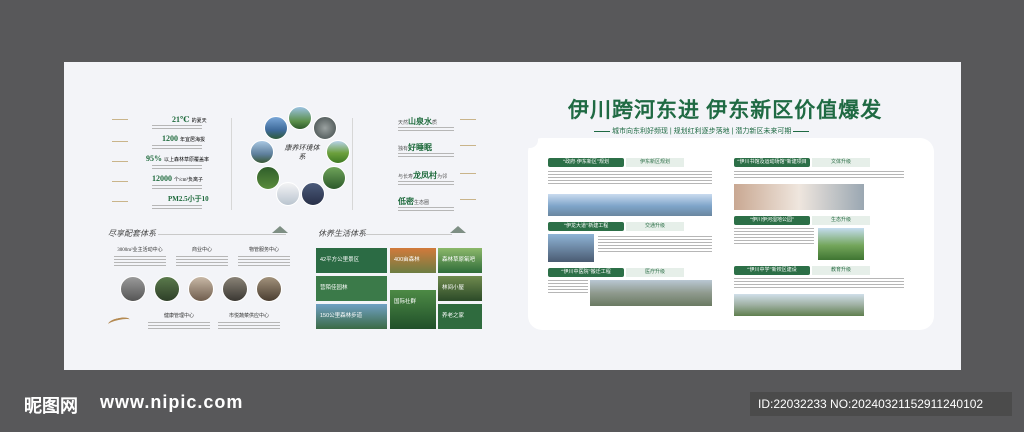 Image resolution: width=1024 pixels, height=432 pixels. What do you see at coordinates (172, 402) in the screenshot?
I see `watermark-url: www.nipic.com` at bounding box center [172, 402].